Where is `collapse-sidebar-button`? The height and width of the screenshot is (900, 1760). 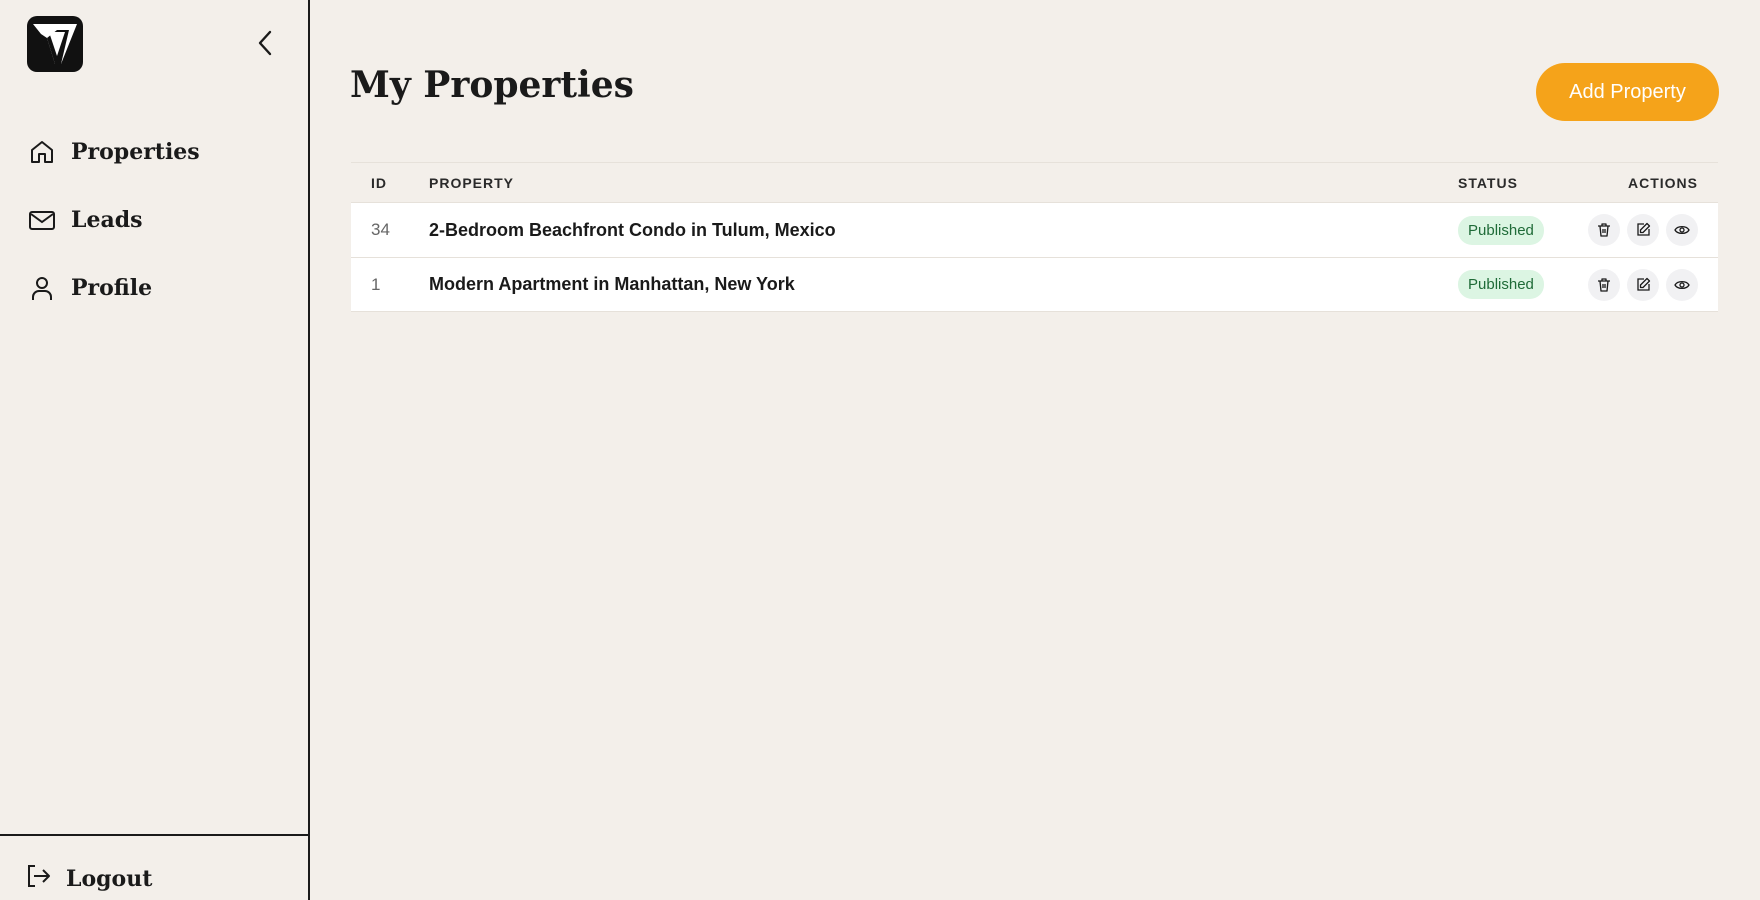 collapse-sidebar-button is located at coordinates (265, 43).